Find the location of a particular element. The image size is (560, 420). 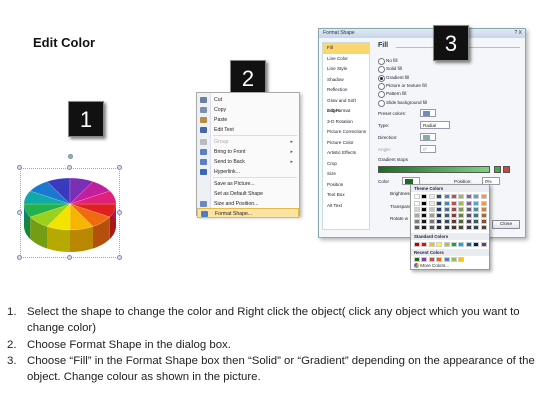

fill-option-radio: Picture or texture fill is located at coordinates (402, 86).